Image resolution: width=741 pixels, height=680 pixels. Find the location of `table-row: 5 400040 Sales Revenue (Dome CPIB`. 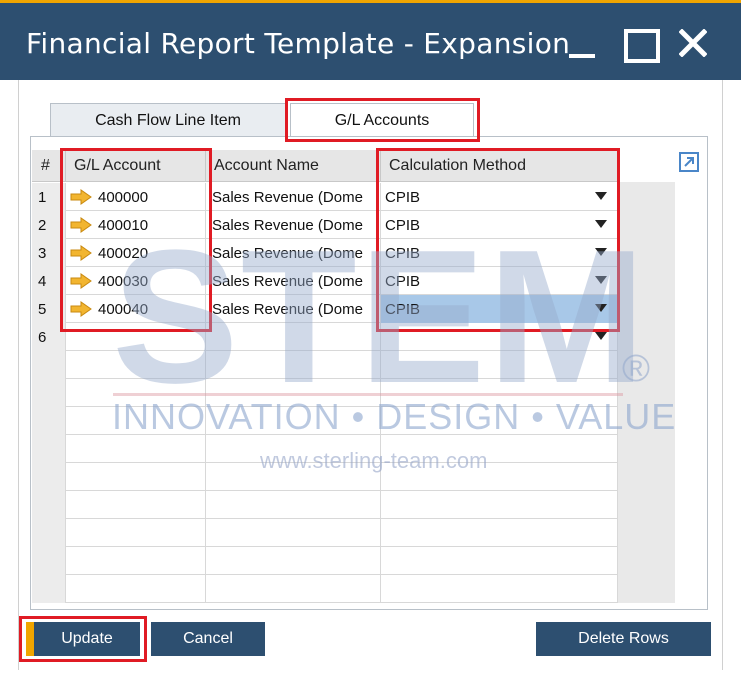

table-row: 5 400040 Sales Revenue (Dome CPIB is located at coordinates (325, 309).